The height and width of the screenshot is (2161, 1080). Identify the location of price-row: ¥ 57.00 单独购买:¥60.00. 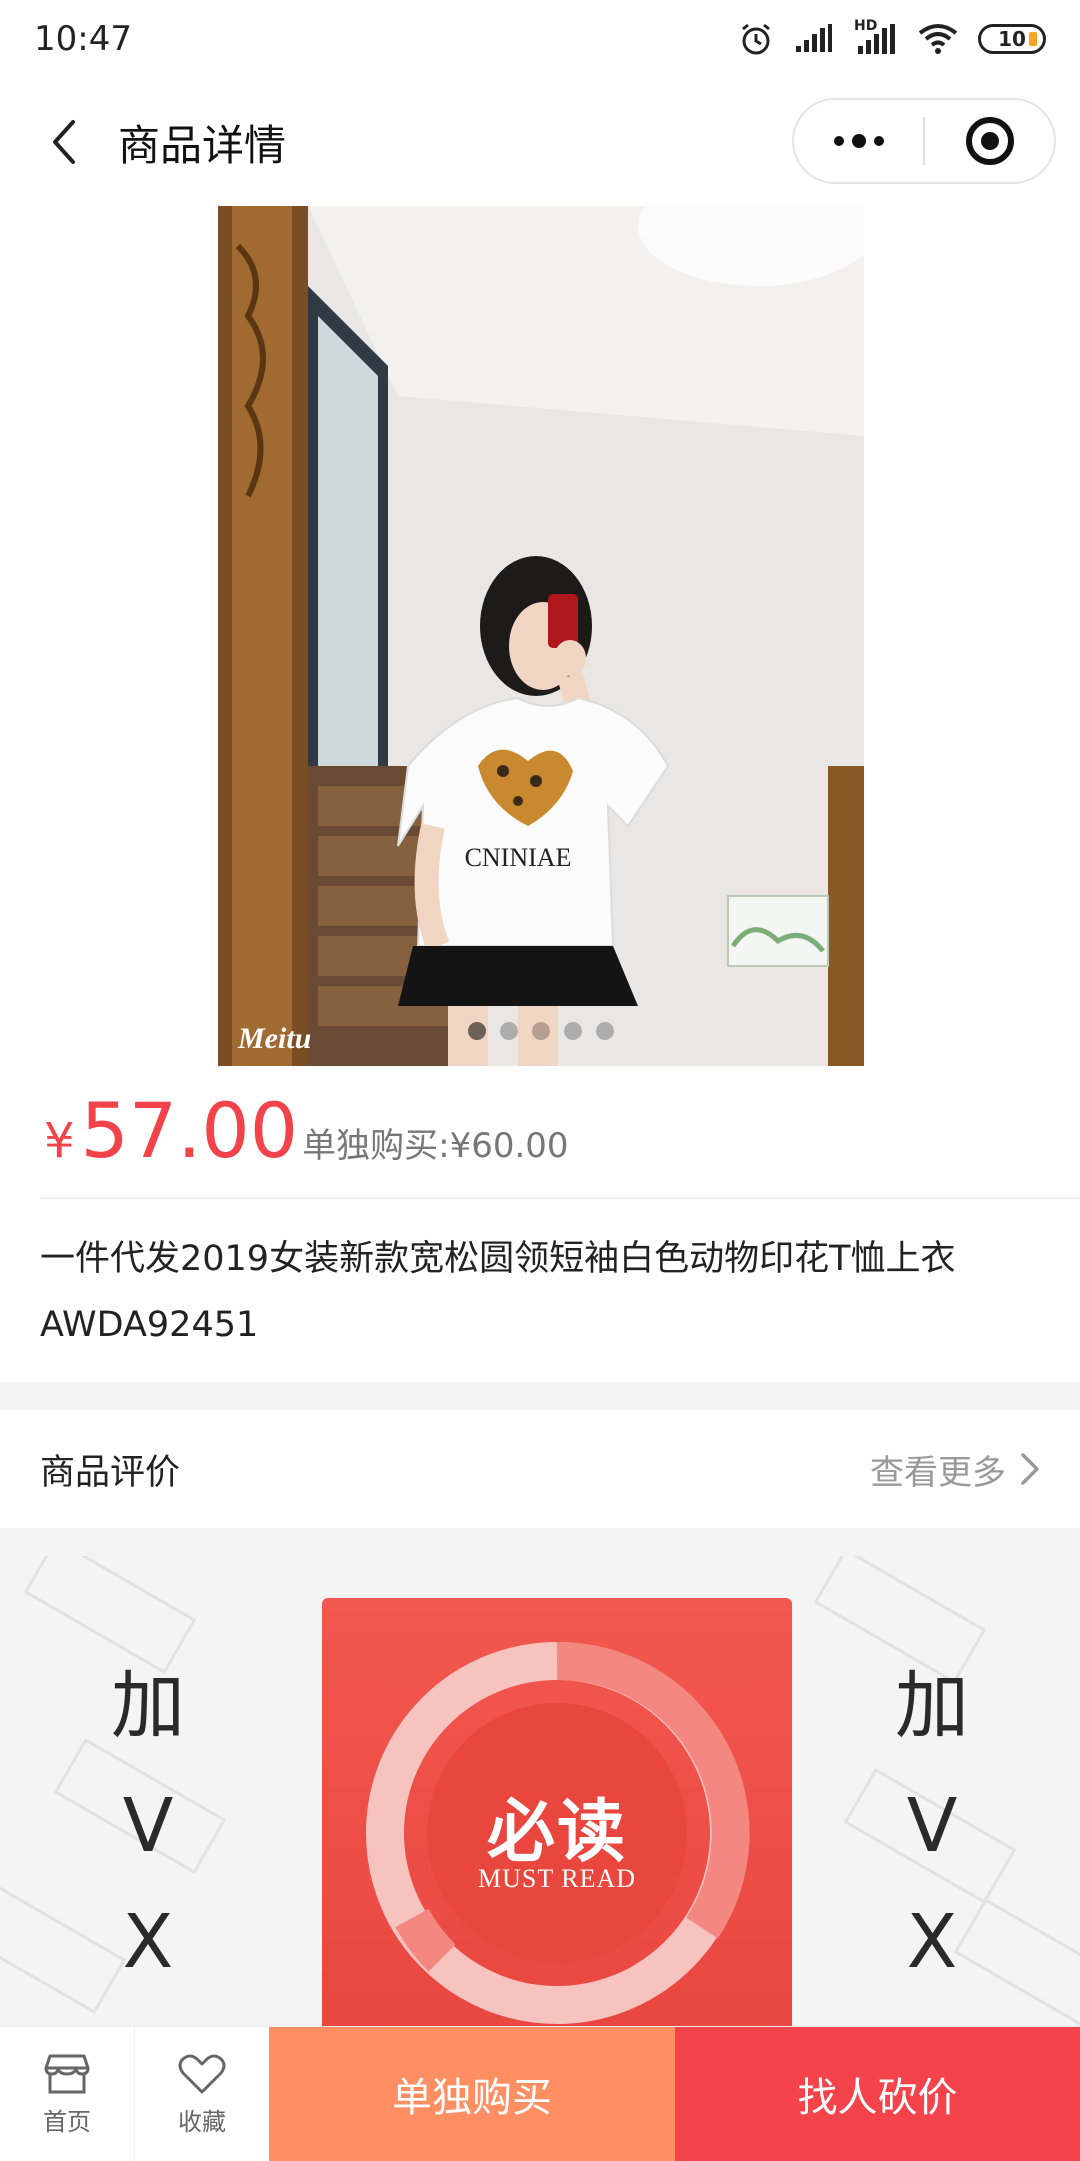
(306, 1136).